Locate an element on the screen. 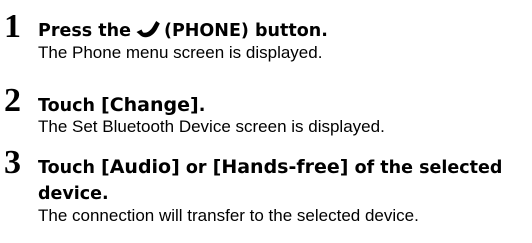 The height and width of the screenshot is (243, 532). step-title-suffix: . is located at coordinates (202, 106).